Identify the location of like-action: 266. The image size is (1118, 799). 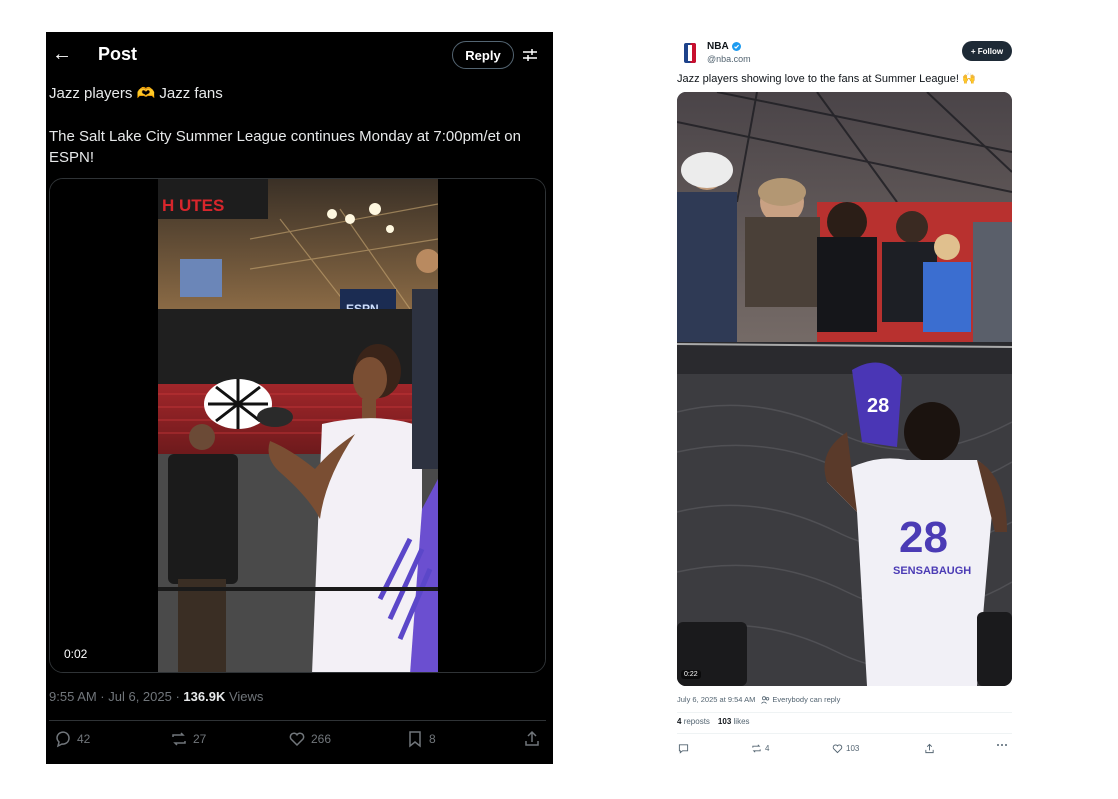
(309, 739).